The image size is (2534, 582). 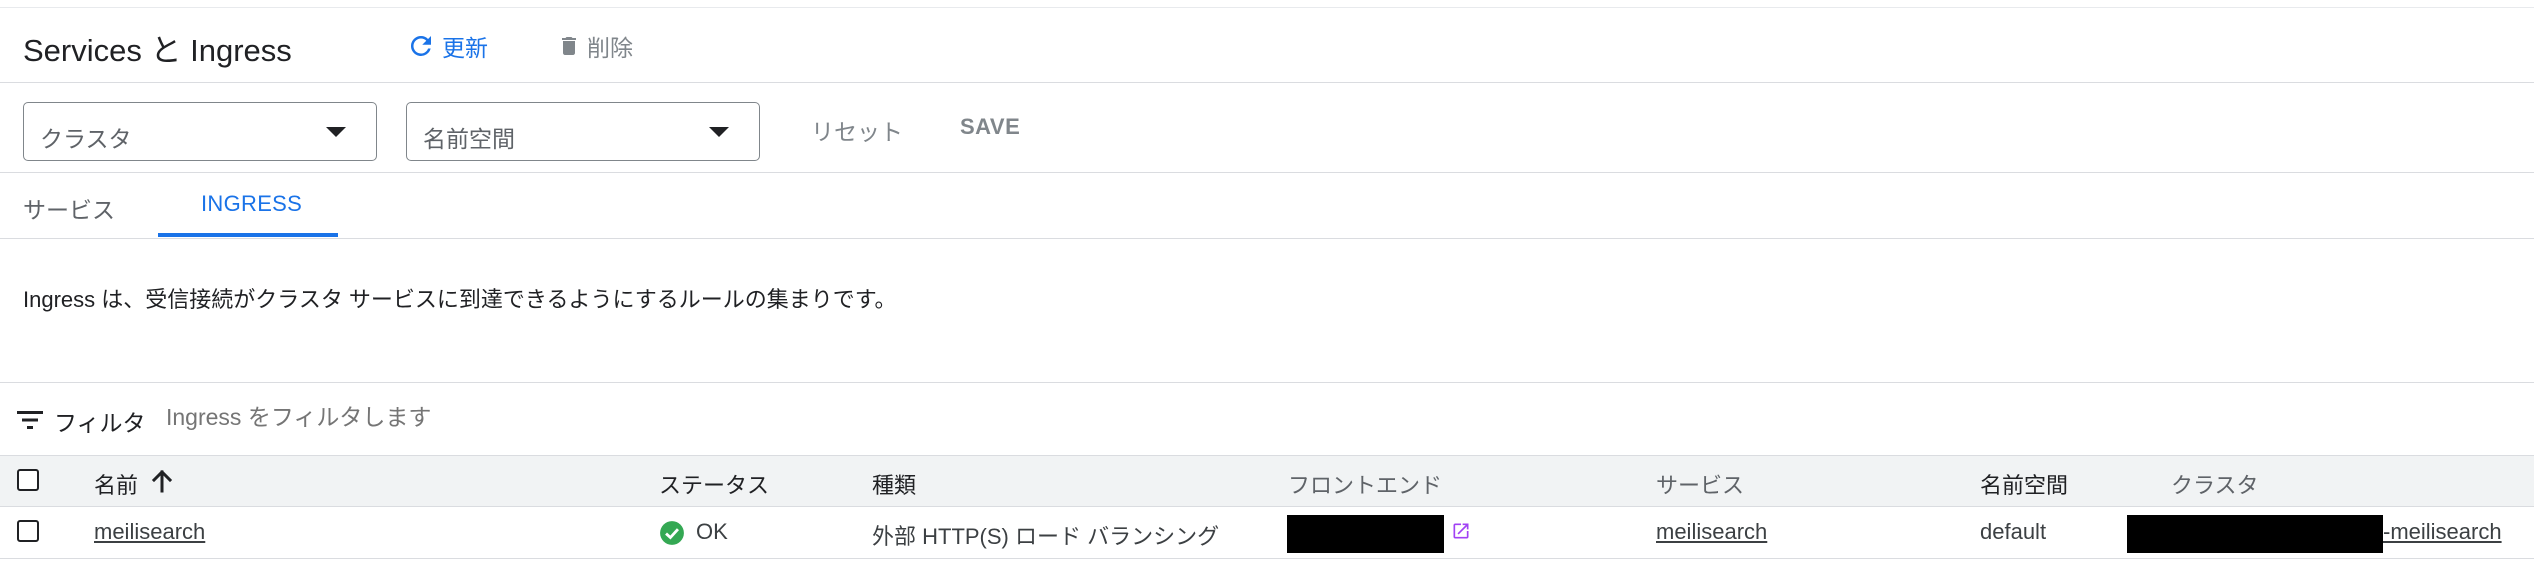 I want to click on redacted-cluster-name, so click(x=2255, y=534).